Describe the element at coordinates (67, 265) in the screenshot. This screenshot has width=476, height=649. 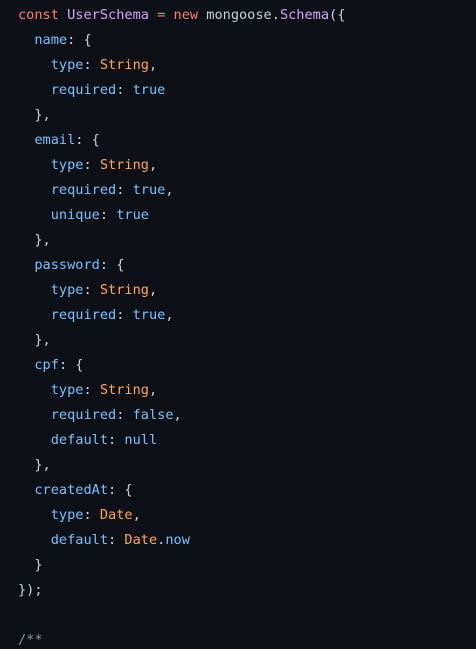
I see `code-token: password` at that location.